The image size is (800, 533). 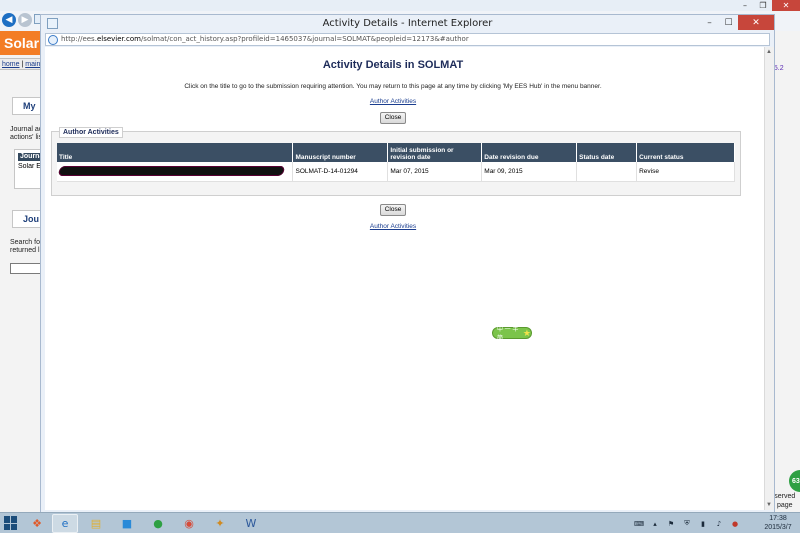 What do you see at coordinates (127, 523) in the screenshot?
I see `app-icon-blue: ■` at bounding box center [127, 523].